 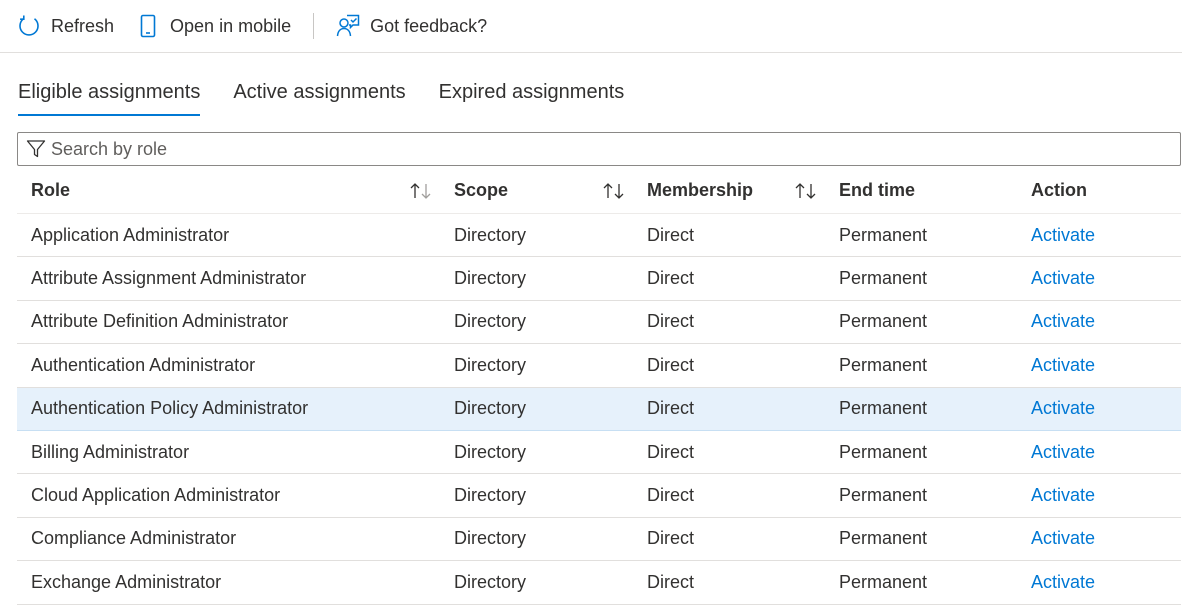 I want to click on column-header-scope: Scope, so click(x=536, y=190).